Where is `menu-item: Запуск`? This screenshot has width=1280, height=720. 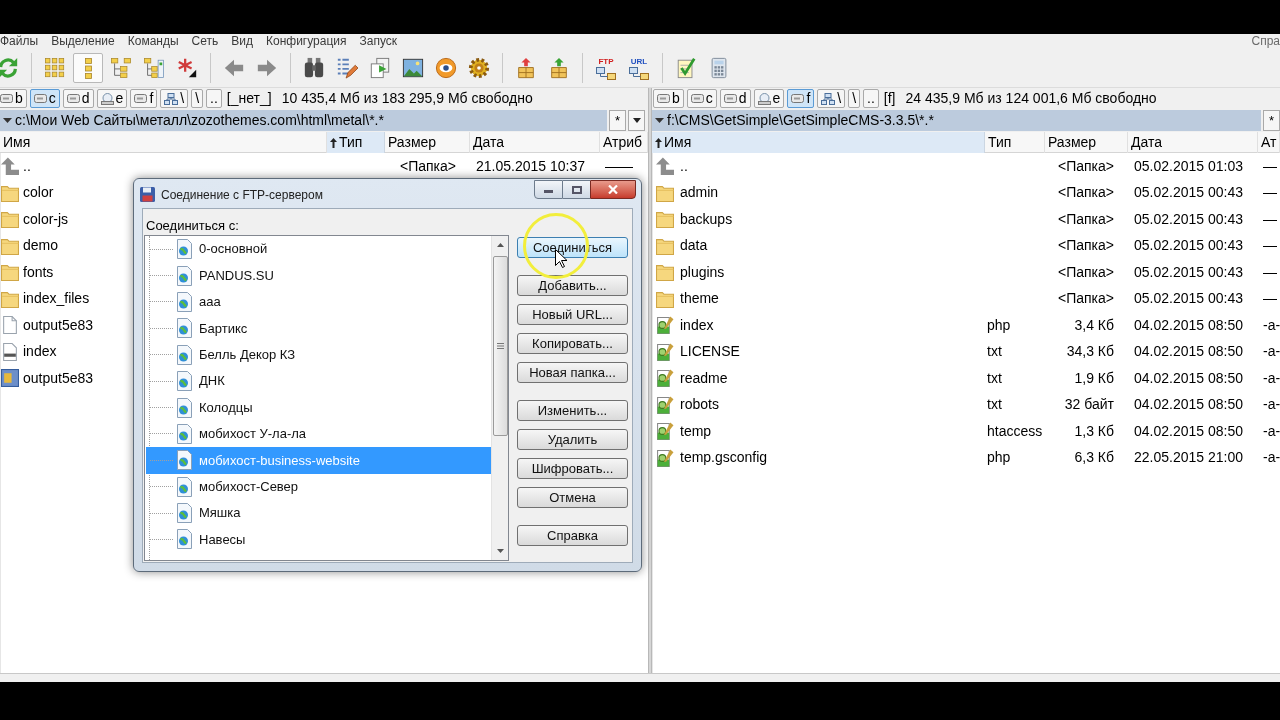 menu-item: Запуск is located at coordinates (378, 41).